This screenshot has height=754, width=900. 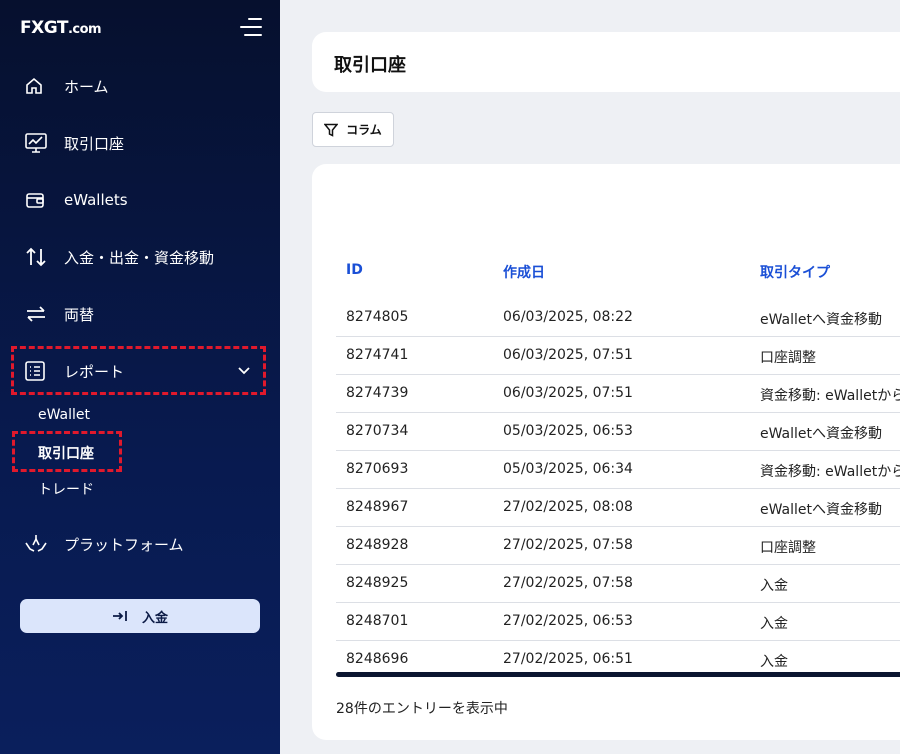 What do you see at coordinates (568, 659) in the screenshot?
I see `cell-date: 27/02/2025, 06:51` at bounding box center [568, 659].